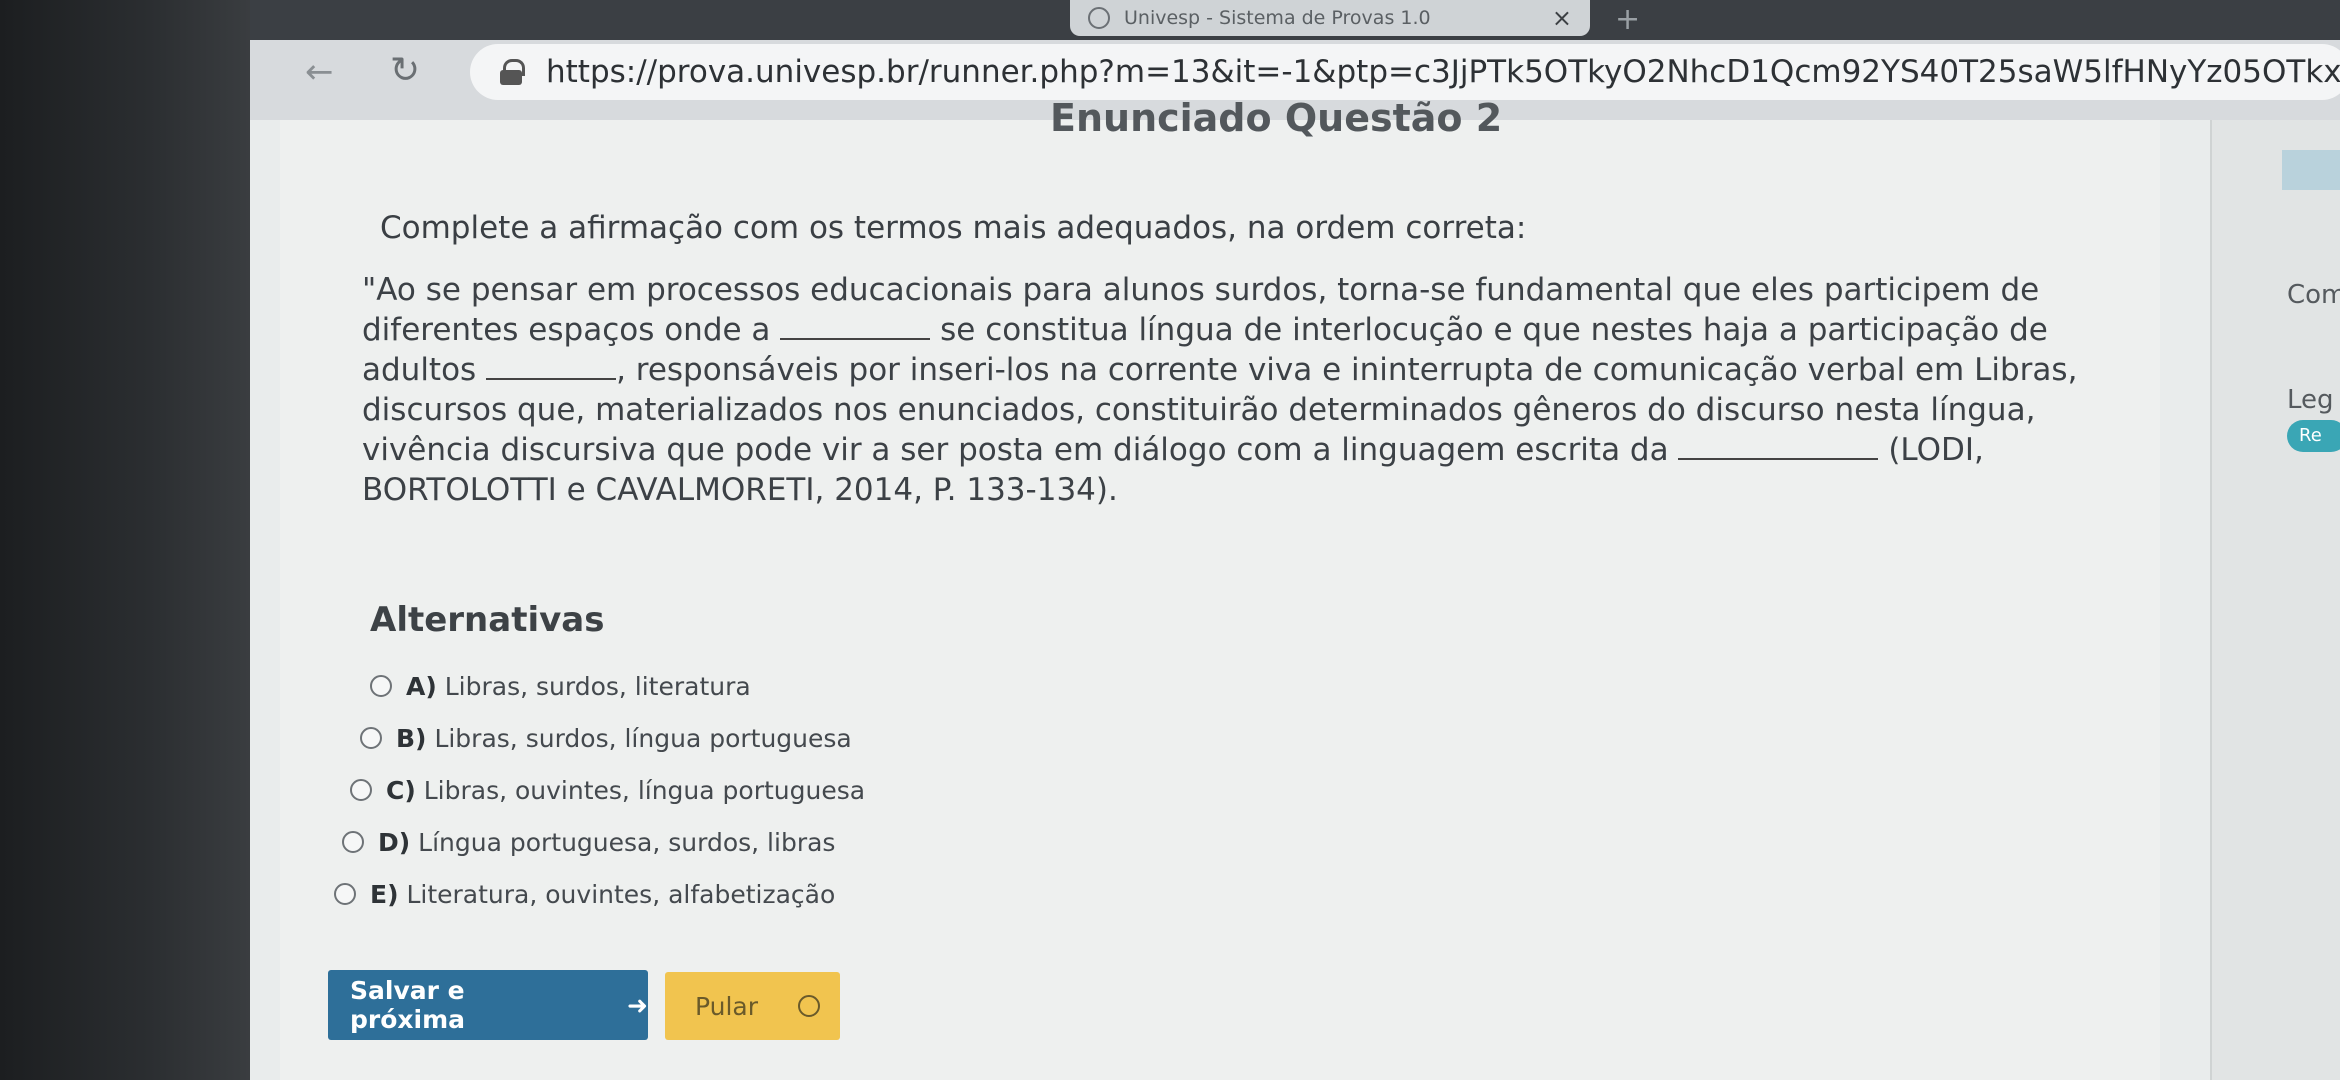 Image resolution: width=2340 pixels, height=1080 pixels. I want to click on screen-bezel, so click(125, 540).